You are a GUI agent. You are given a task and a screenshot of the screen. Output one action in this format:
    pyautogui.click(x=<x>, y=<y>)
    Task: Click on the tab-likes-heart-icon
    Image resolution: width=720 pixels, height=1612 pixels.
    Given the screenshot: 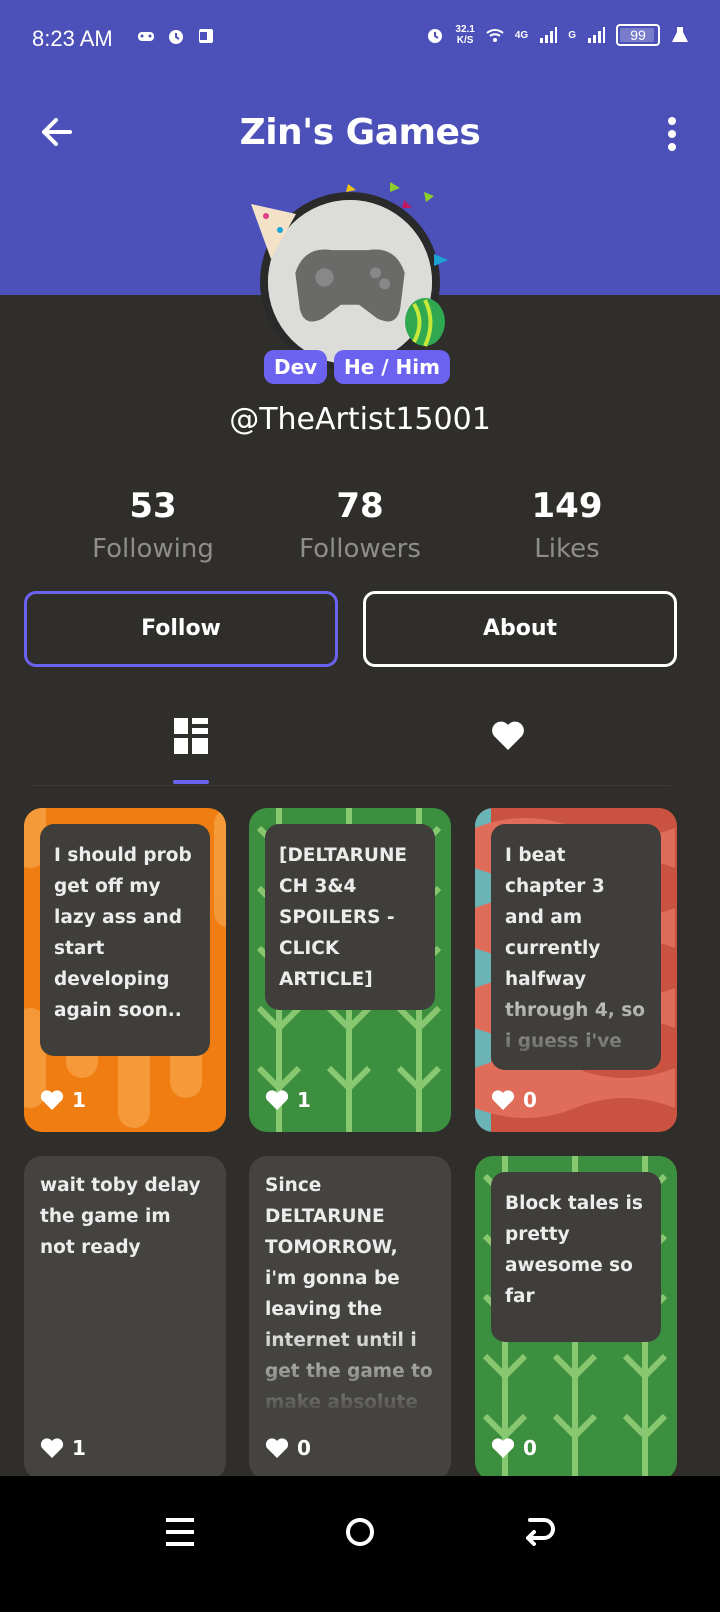 What is the action you would take?
    pyautogui.click(x=508, y=743)
    